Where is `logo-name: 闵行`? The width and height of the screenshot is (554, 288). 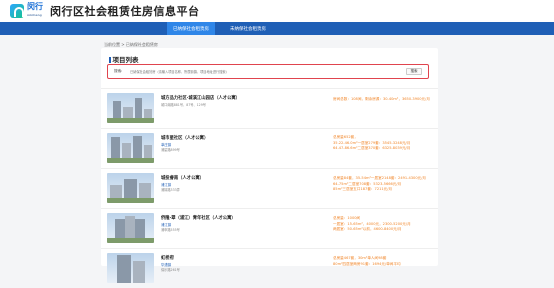
logo-name: 闵行 is located at coordinates (35, 6).